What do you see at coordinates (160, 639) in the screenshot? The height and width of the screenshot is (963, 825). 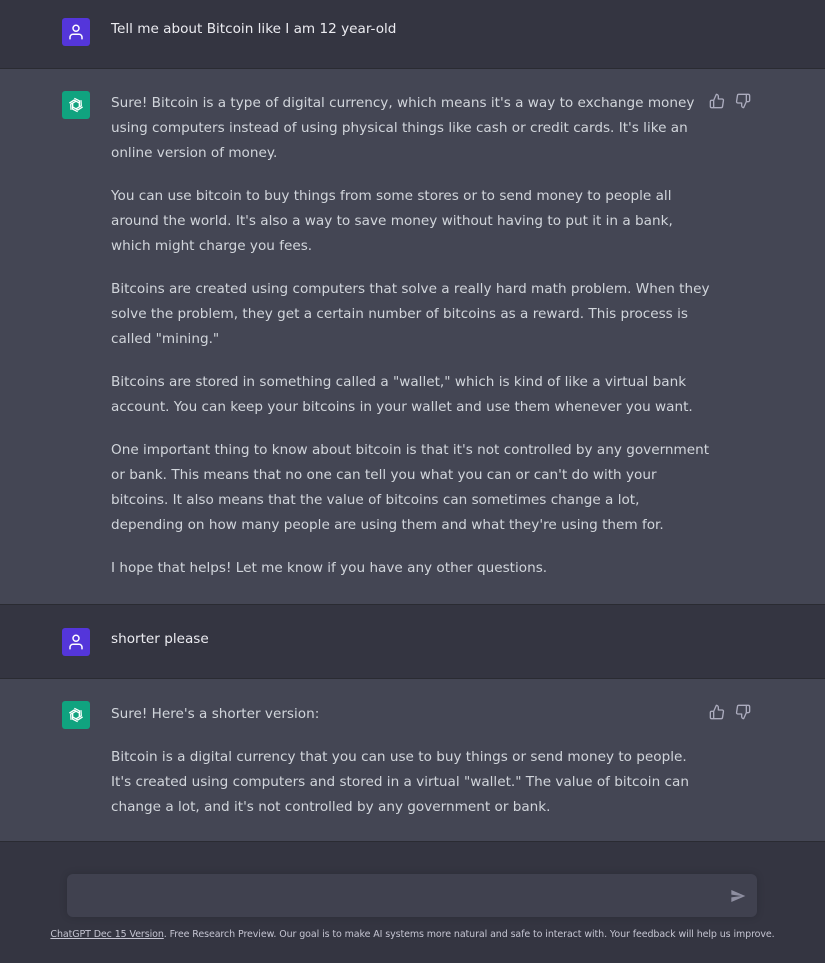 I see `message-paragraph: shorter please` at bounding box center [160, 639].